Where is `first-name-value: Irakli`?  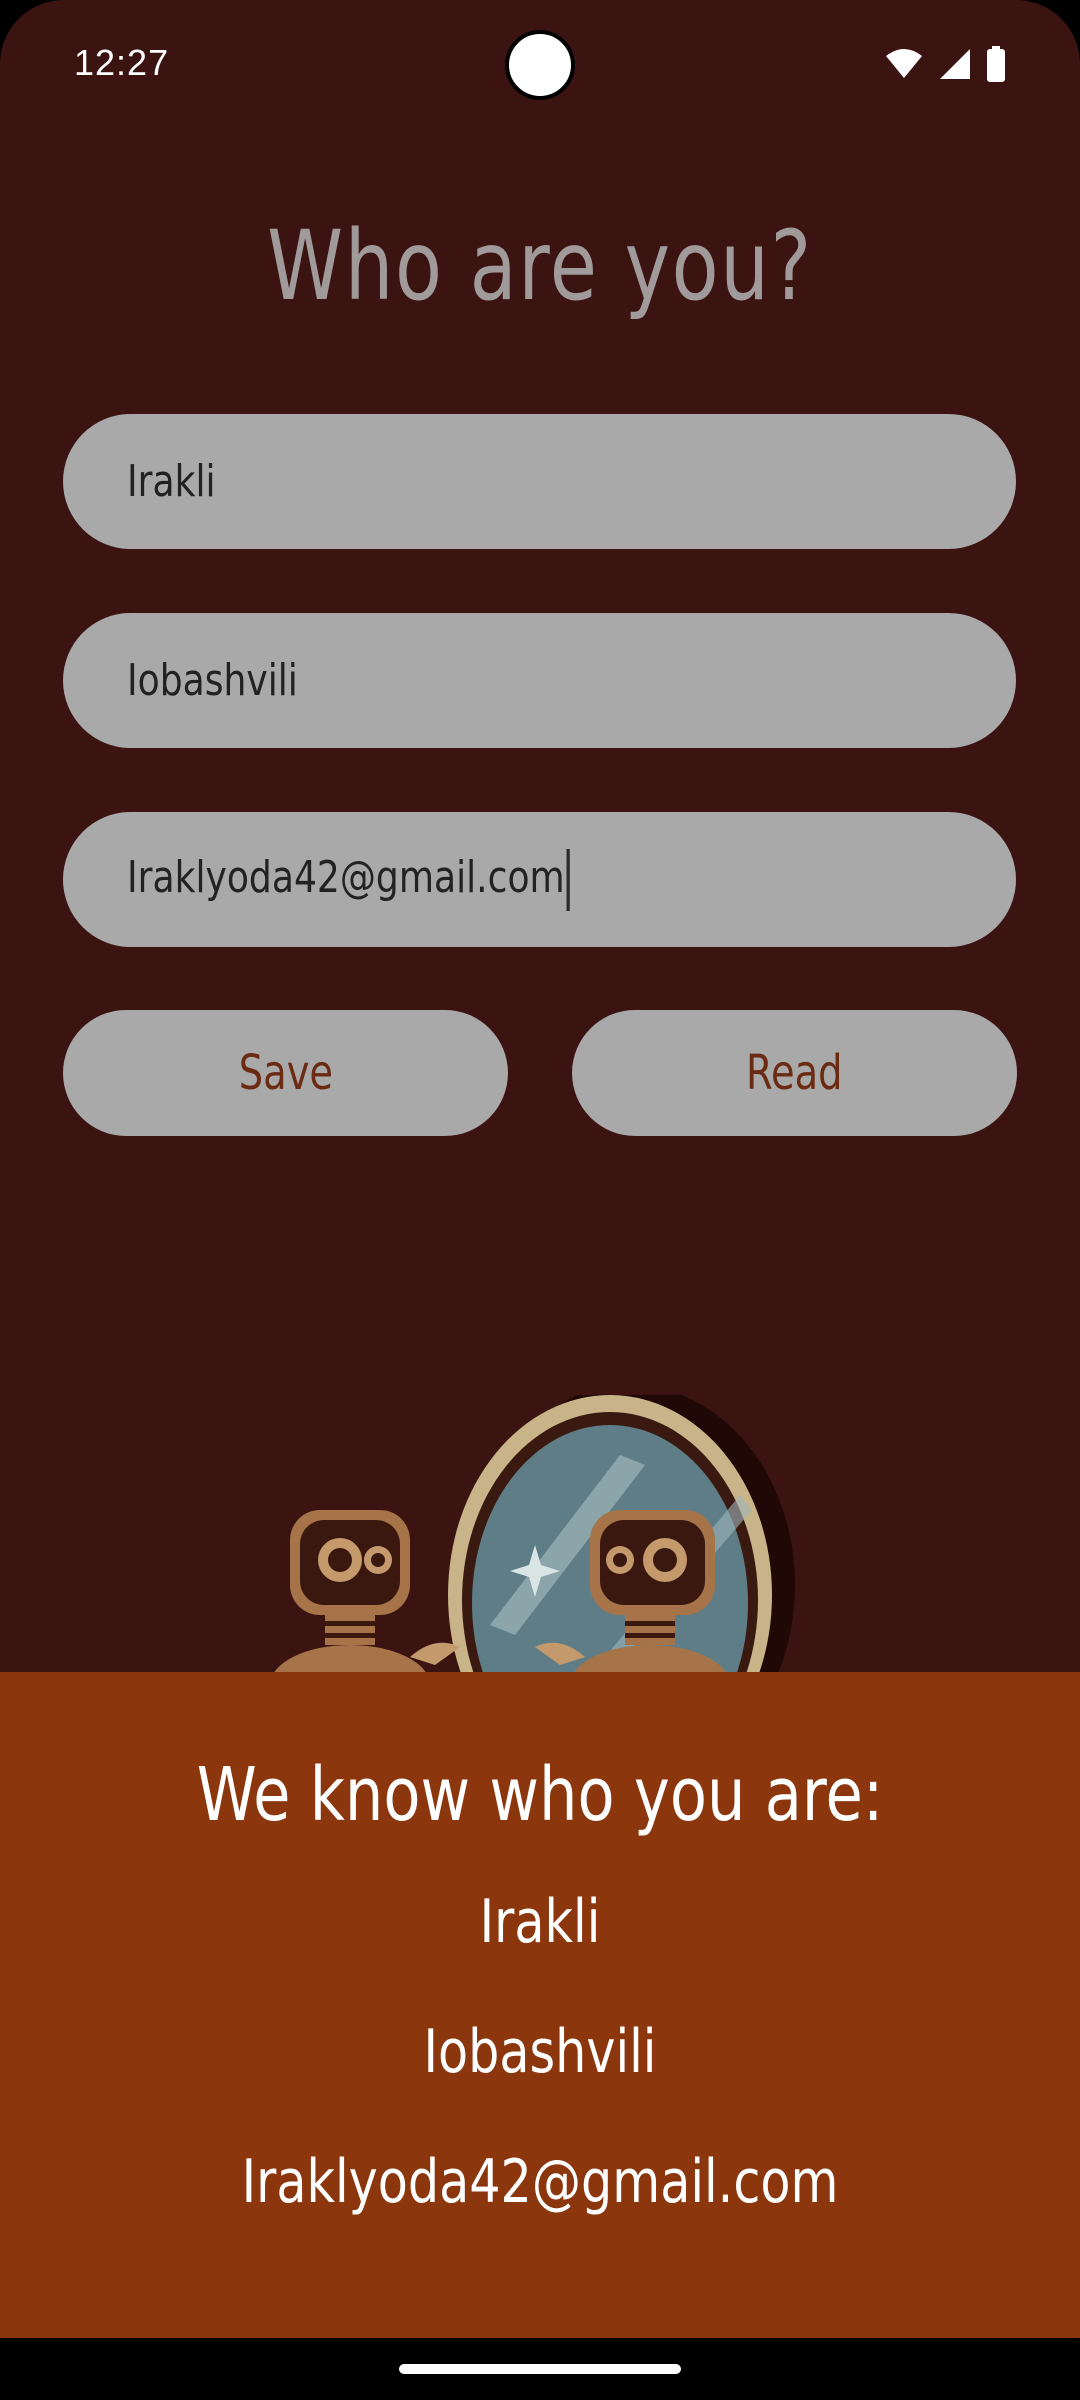
first-name-value: Irakli is located at coordinates (171, 481).